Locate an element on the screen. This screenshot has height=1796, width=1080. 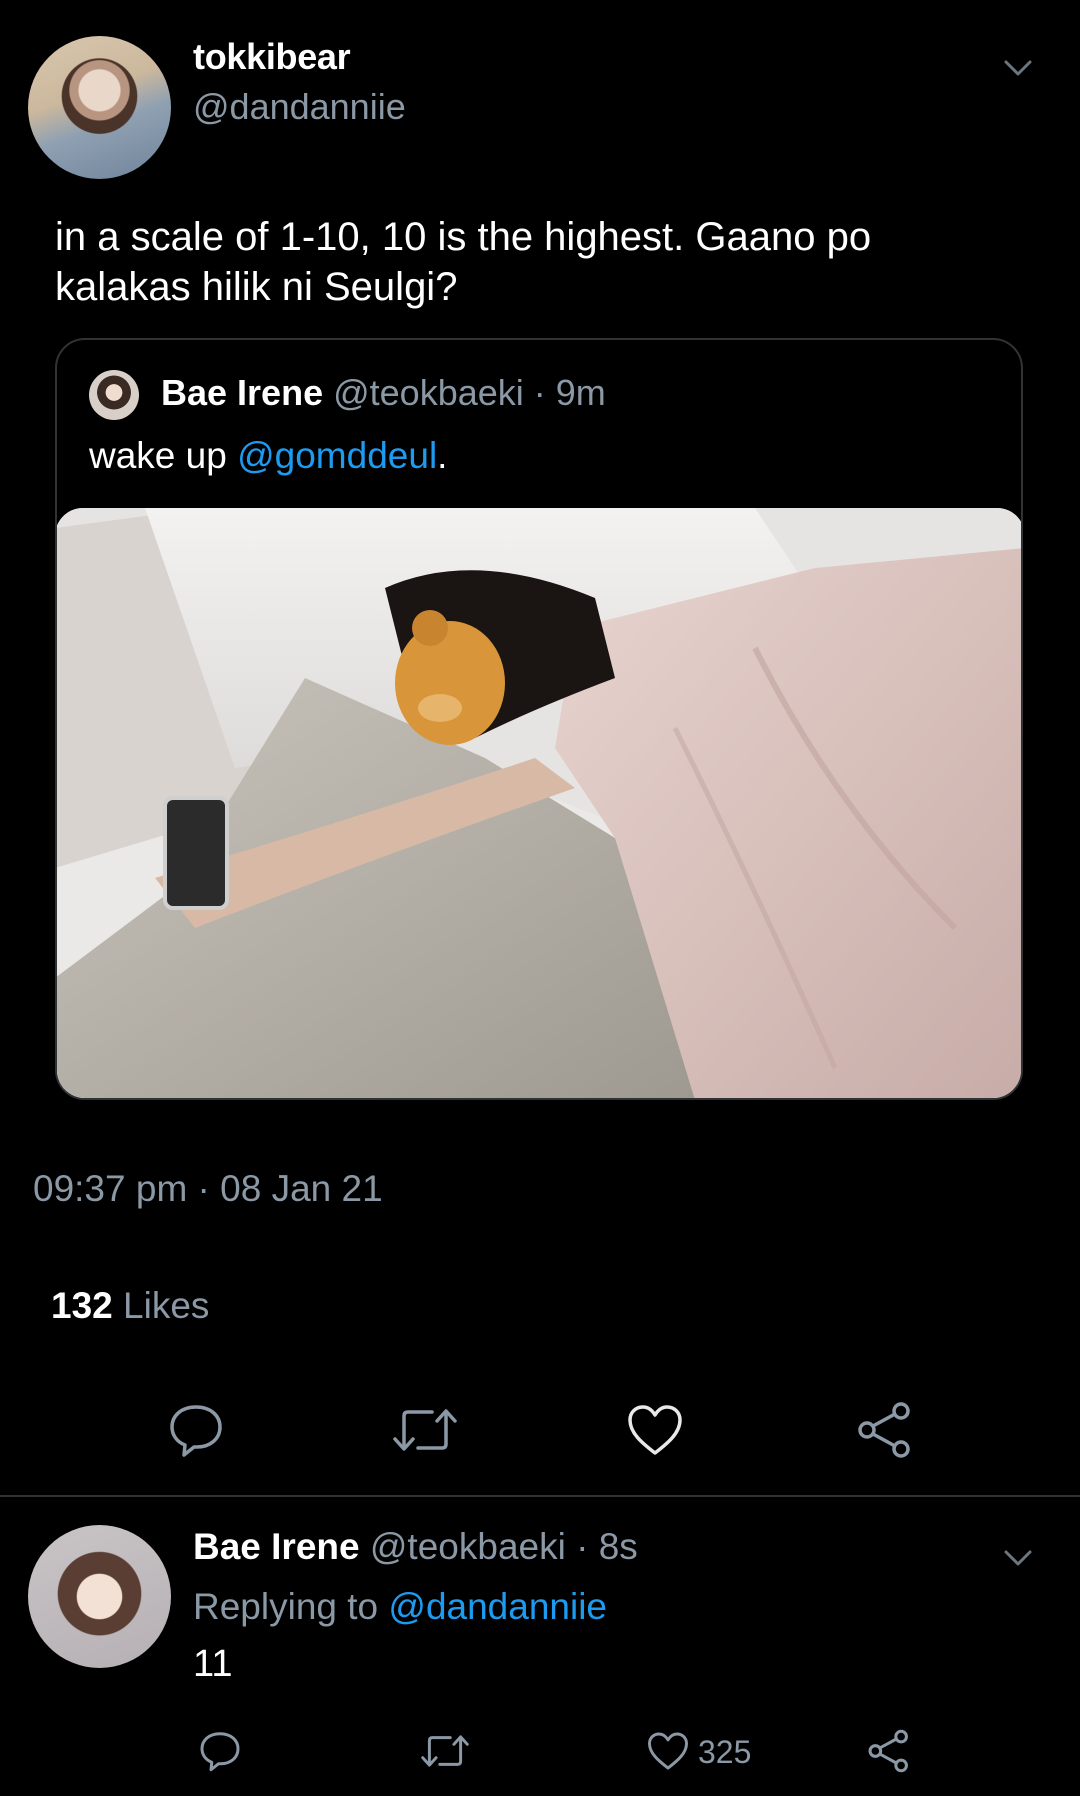
author-avatar is located at coordinates (99, 107).